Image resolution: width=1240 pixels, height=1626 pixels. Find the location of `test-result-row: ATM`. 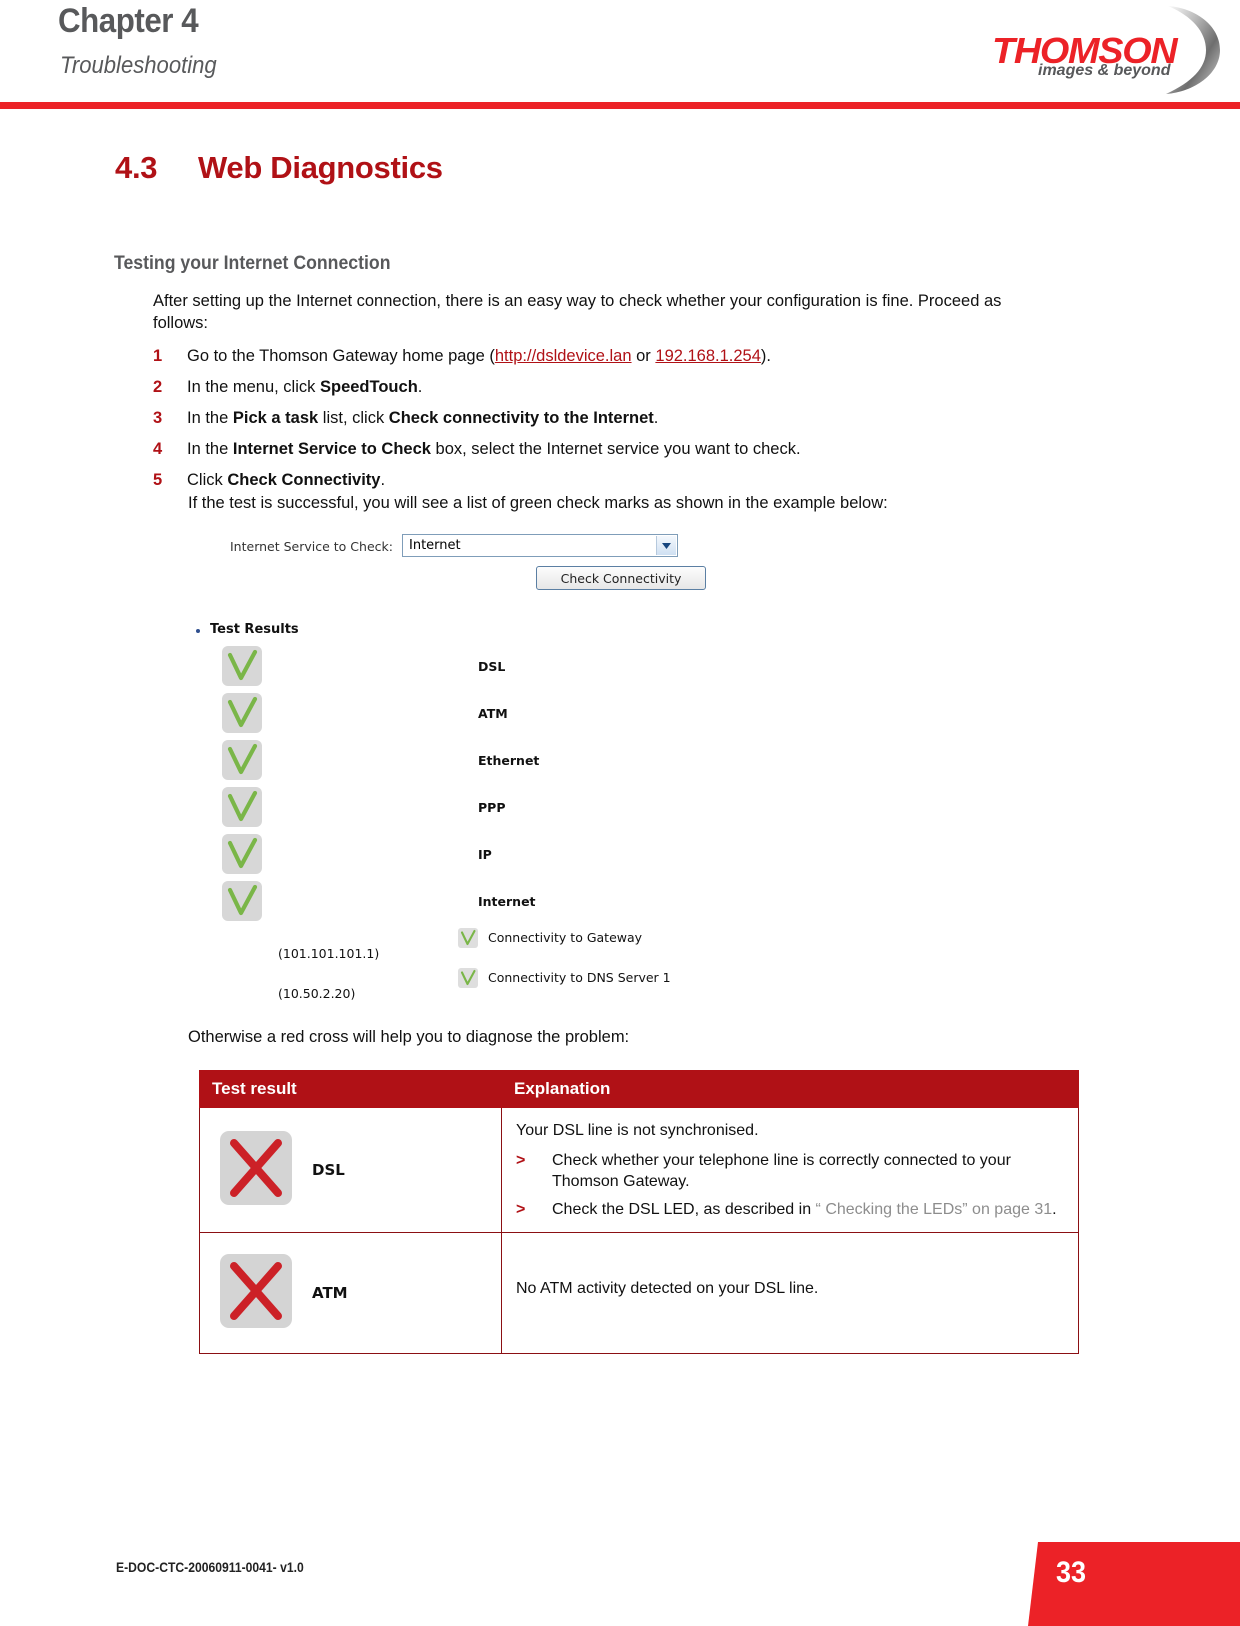

test-result-row: ATM is located at coordinates (502, 713).